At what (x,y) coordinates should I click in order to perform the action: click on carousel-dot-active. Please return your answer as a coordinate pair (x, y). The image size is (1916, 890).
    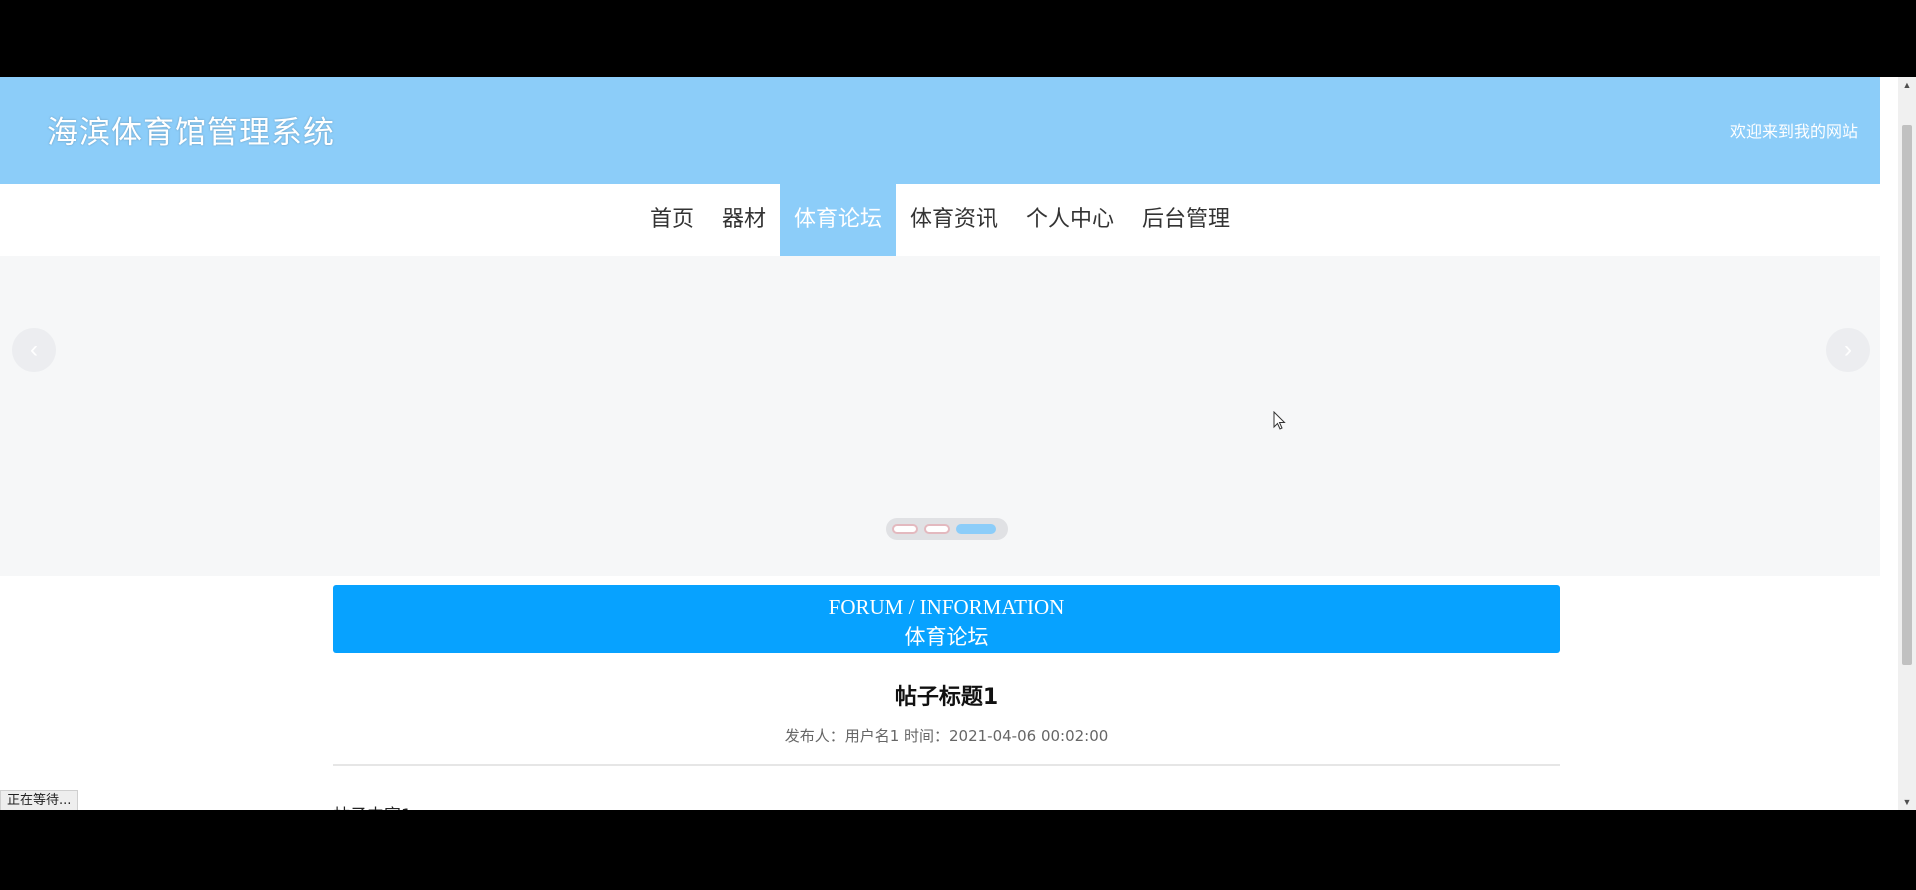
    Looking at the image, I should click on (976, 529).